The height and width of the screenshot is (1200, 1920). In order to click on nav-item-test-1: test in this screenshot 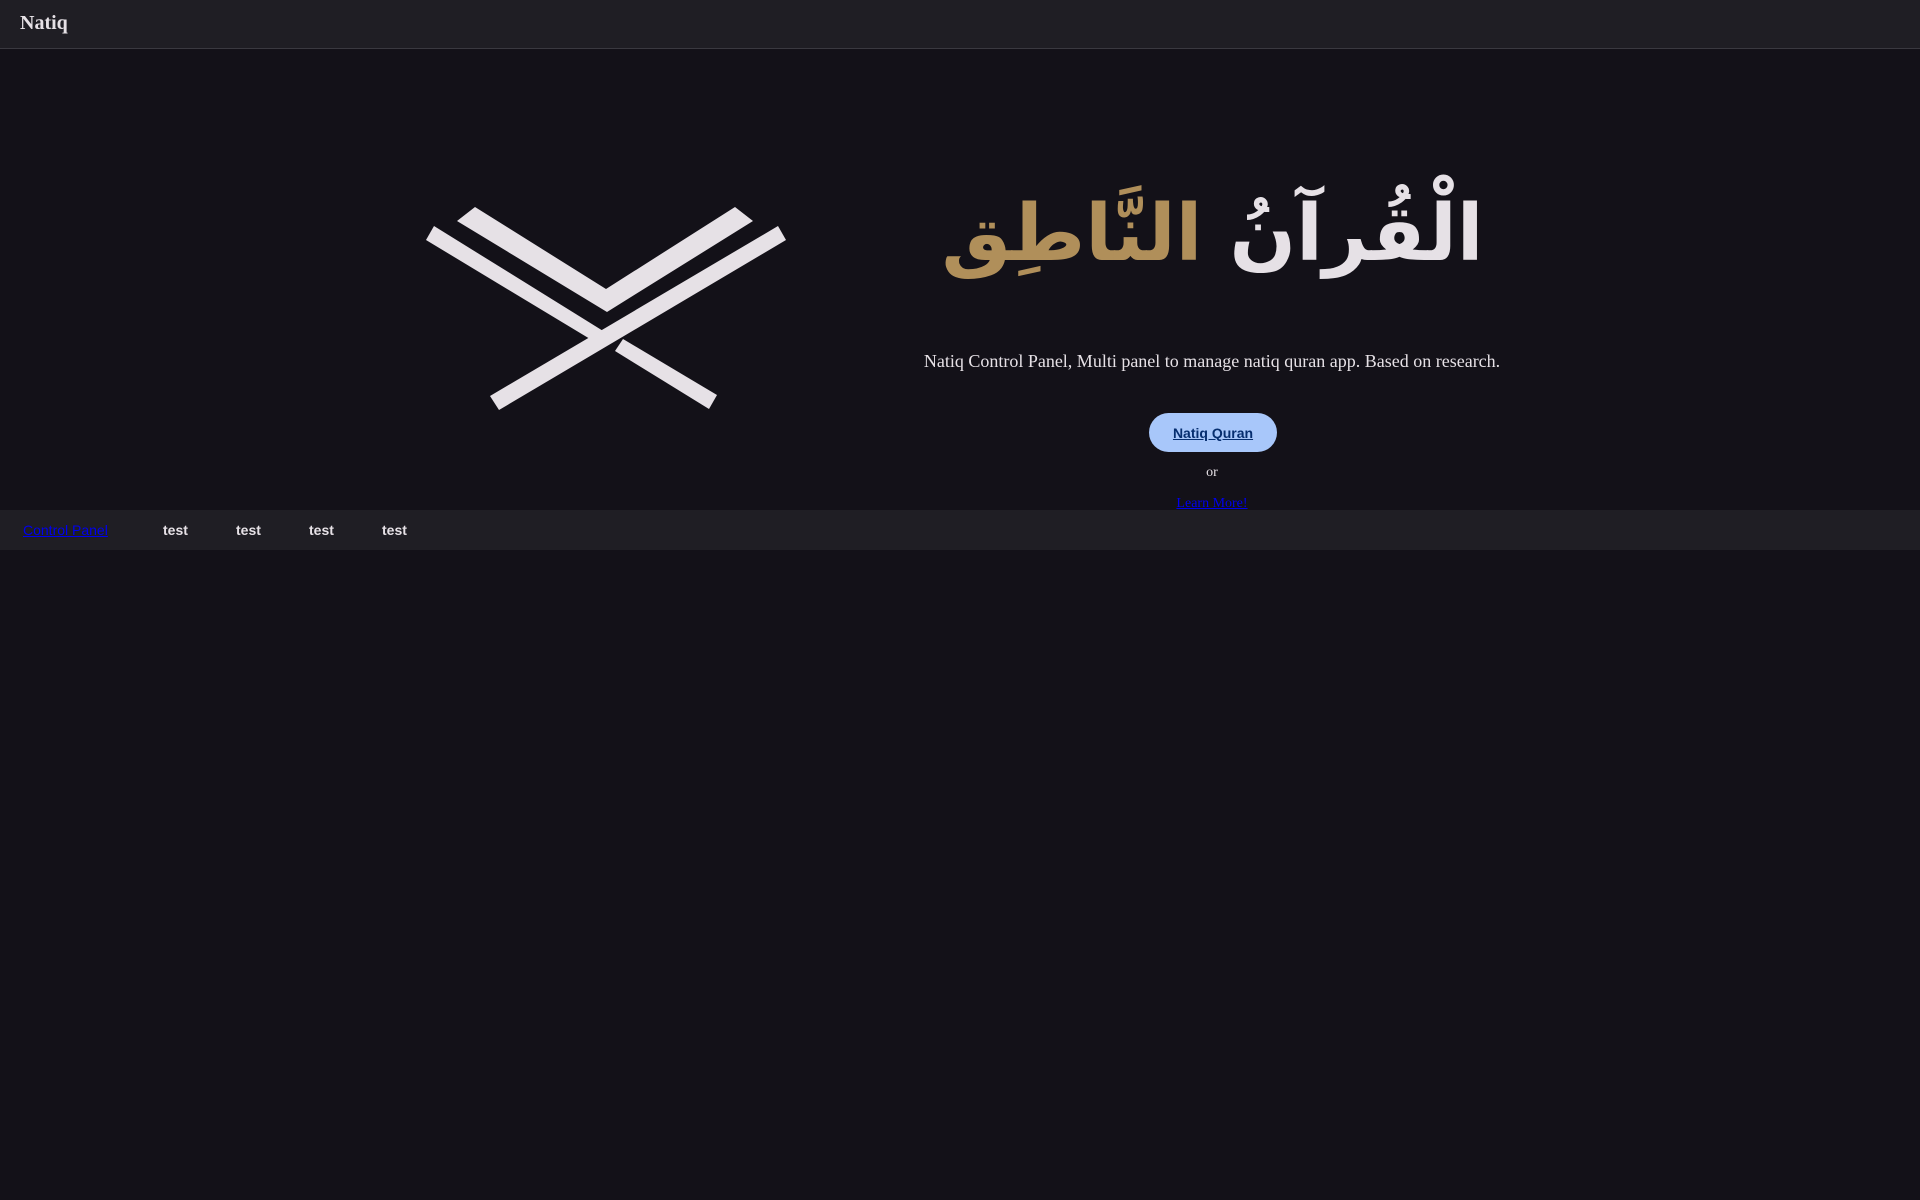, I will do `click(175, 530)`.